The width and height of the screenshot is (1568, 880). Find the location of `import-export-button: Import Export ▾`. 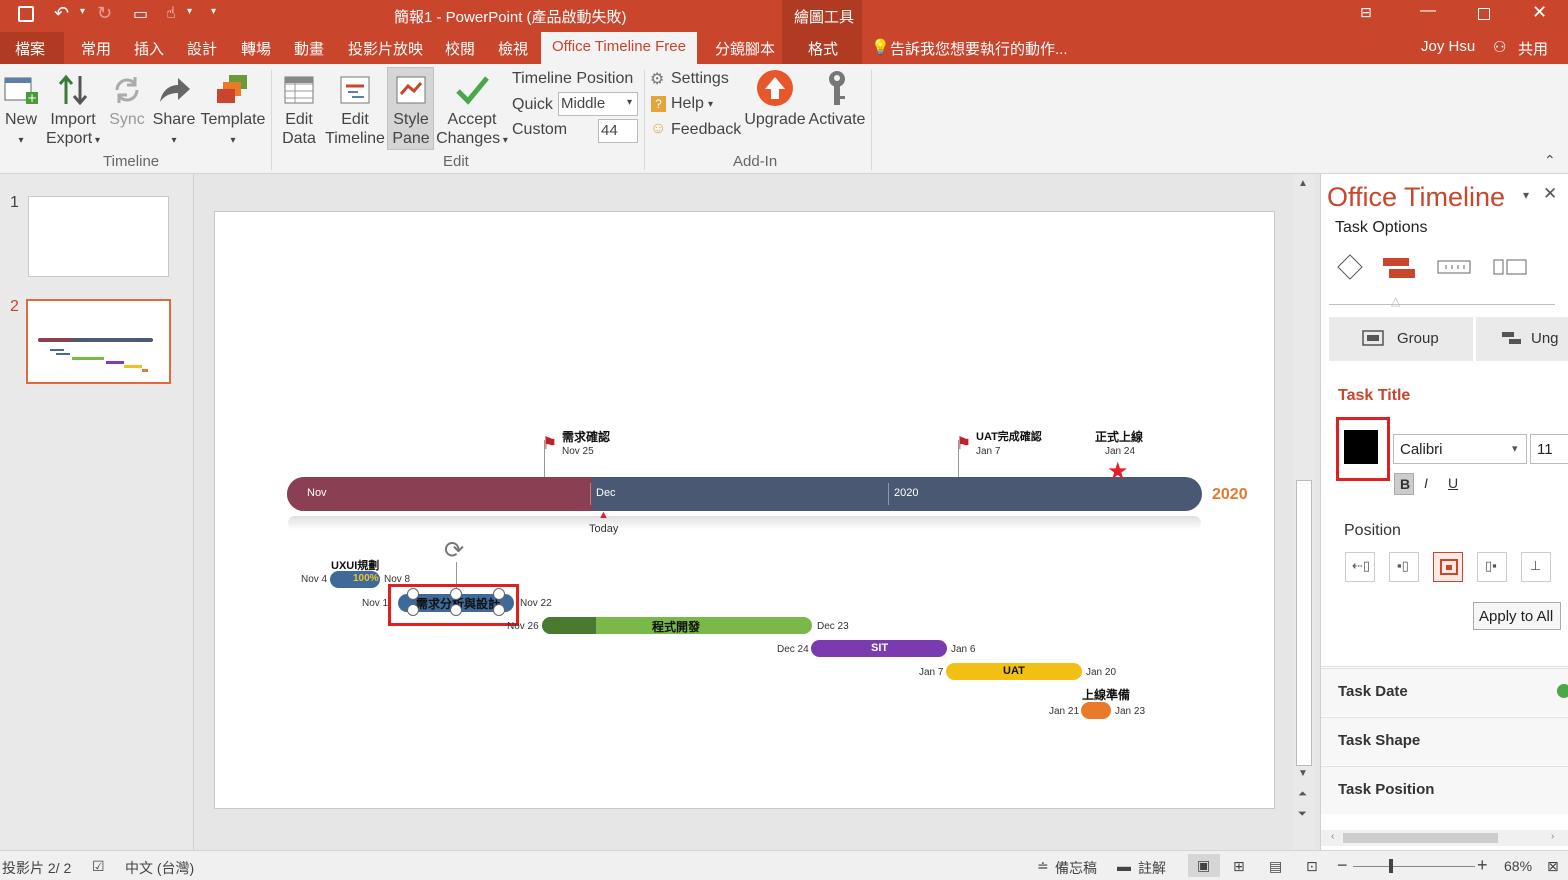

import-export-button: Import Export ▾ is located at coordinates (73, 111).